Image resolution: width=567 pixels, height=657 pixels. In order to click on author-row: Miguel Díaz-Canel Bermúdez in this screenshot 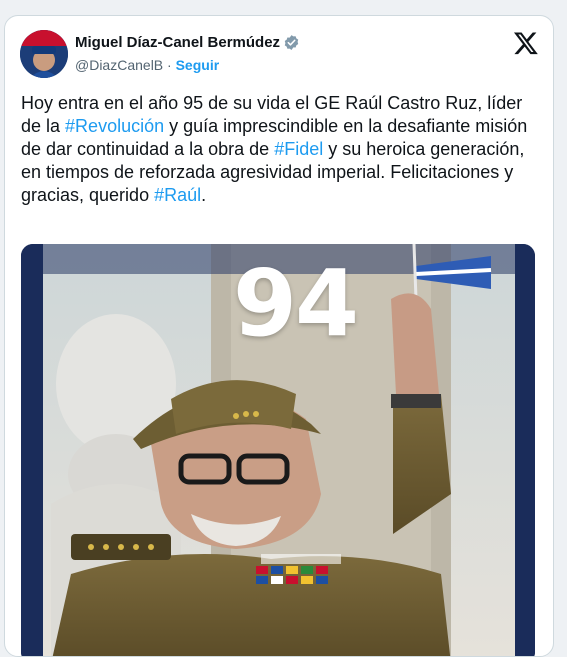, I will do `click(187, 42)`.